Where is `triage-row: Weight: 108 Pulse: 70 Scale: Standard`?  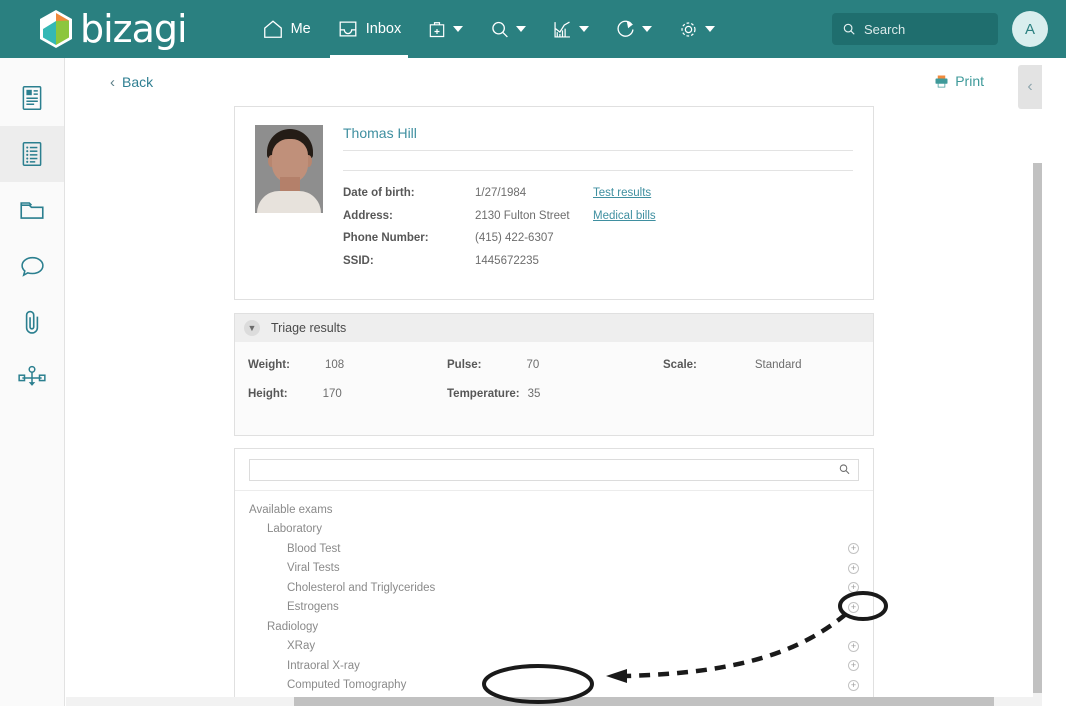
triage-row: Weight: 108 Pulse: 70 Scale: Standard is located at coordinates (554, 373).